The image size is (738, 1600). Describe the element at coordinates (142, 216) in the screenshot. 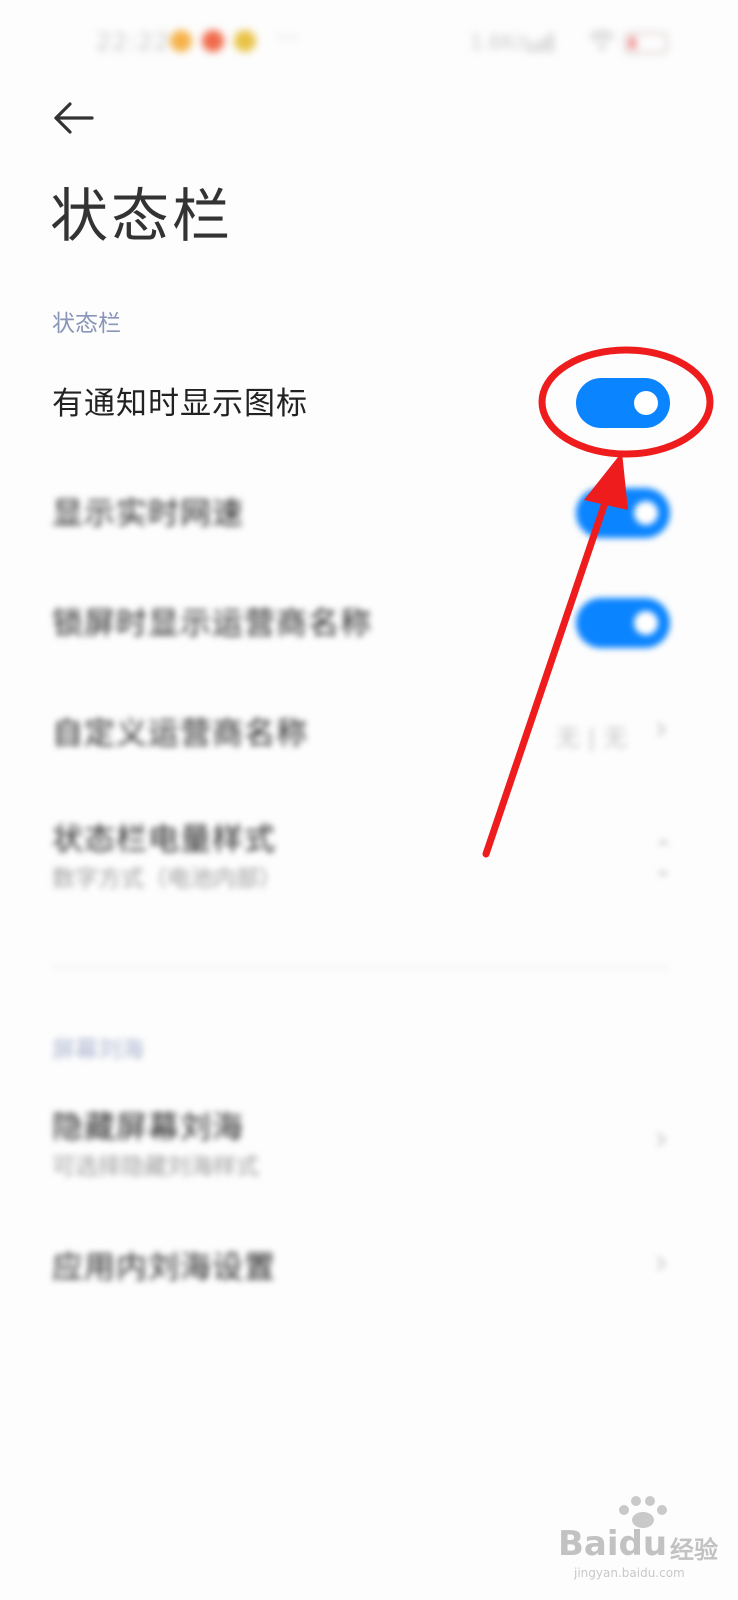

I see `page-title: 状态栏` at that location.